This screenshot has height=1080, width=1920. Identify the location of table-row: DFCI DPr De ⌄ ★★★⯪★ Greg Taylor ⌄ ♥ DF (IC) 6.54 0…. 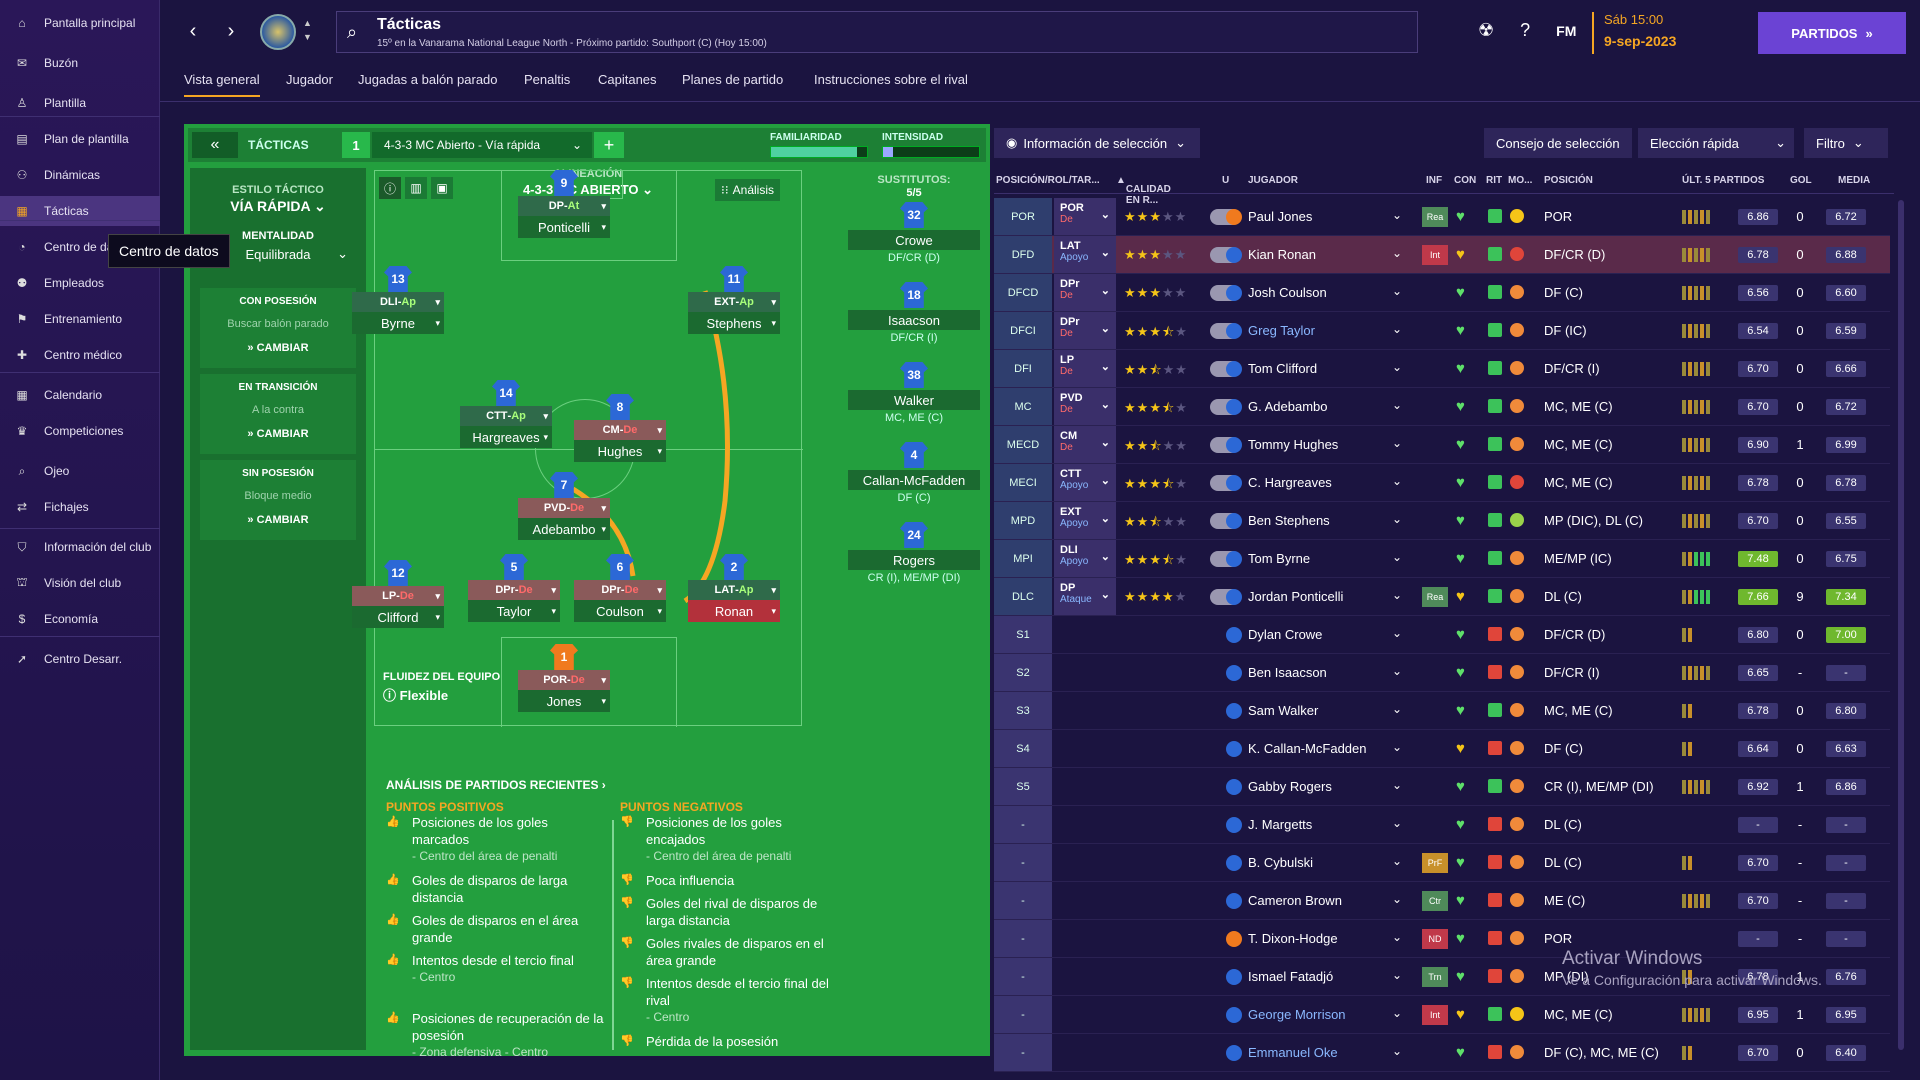
(1442, 331).